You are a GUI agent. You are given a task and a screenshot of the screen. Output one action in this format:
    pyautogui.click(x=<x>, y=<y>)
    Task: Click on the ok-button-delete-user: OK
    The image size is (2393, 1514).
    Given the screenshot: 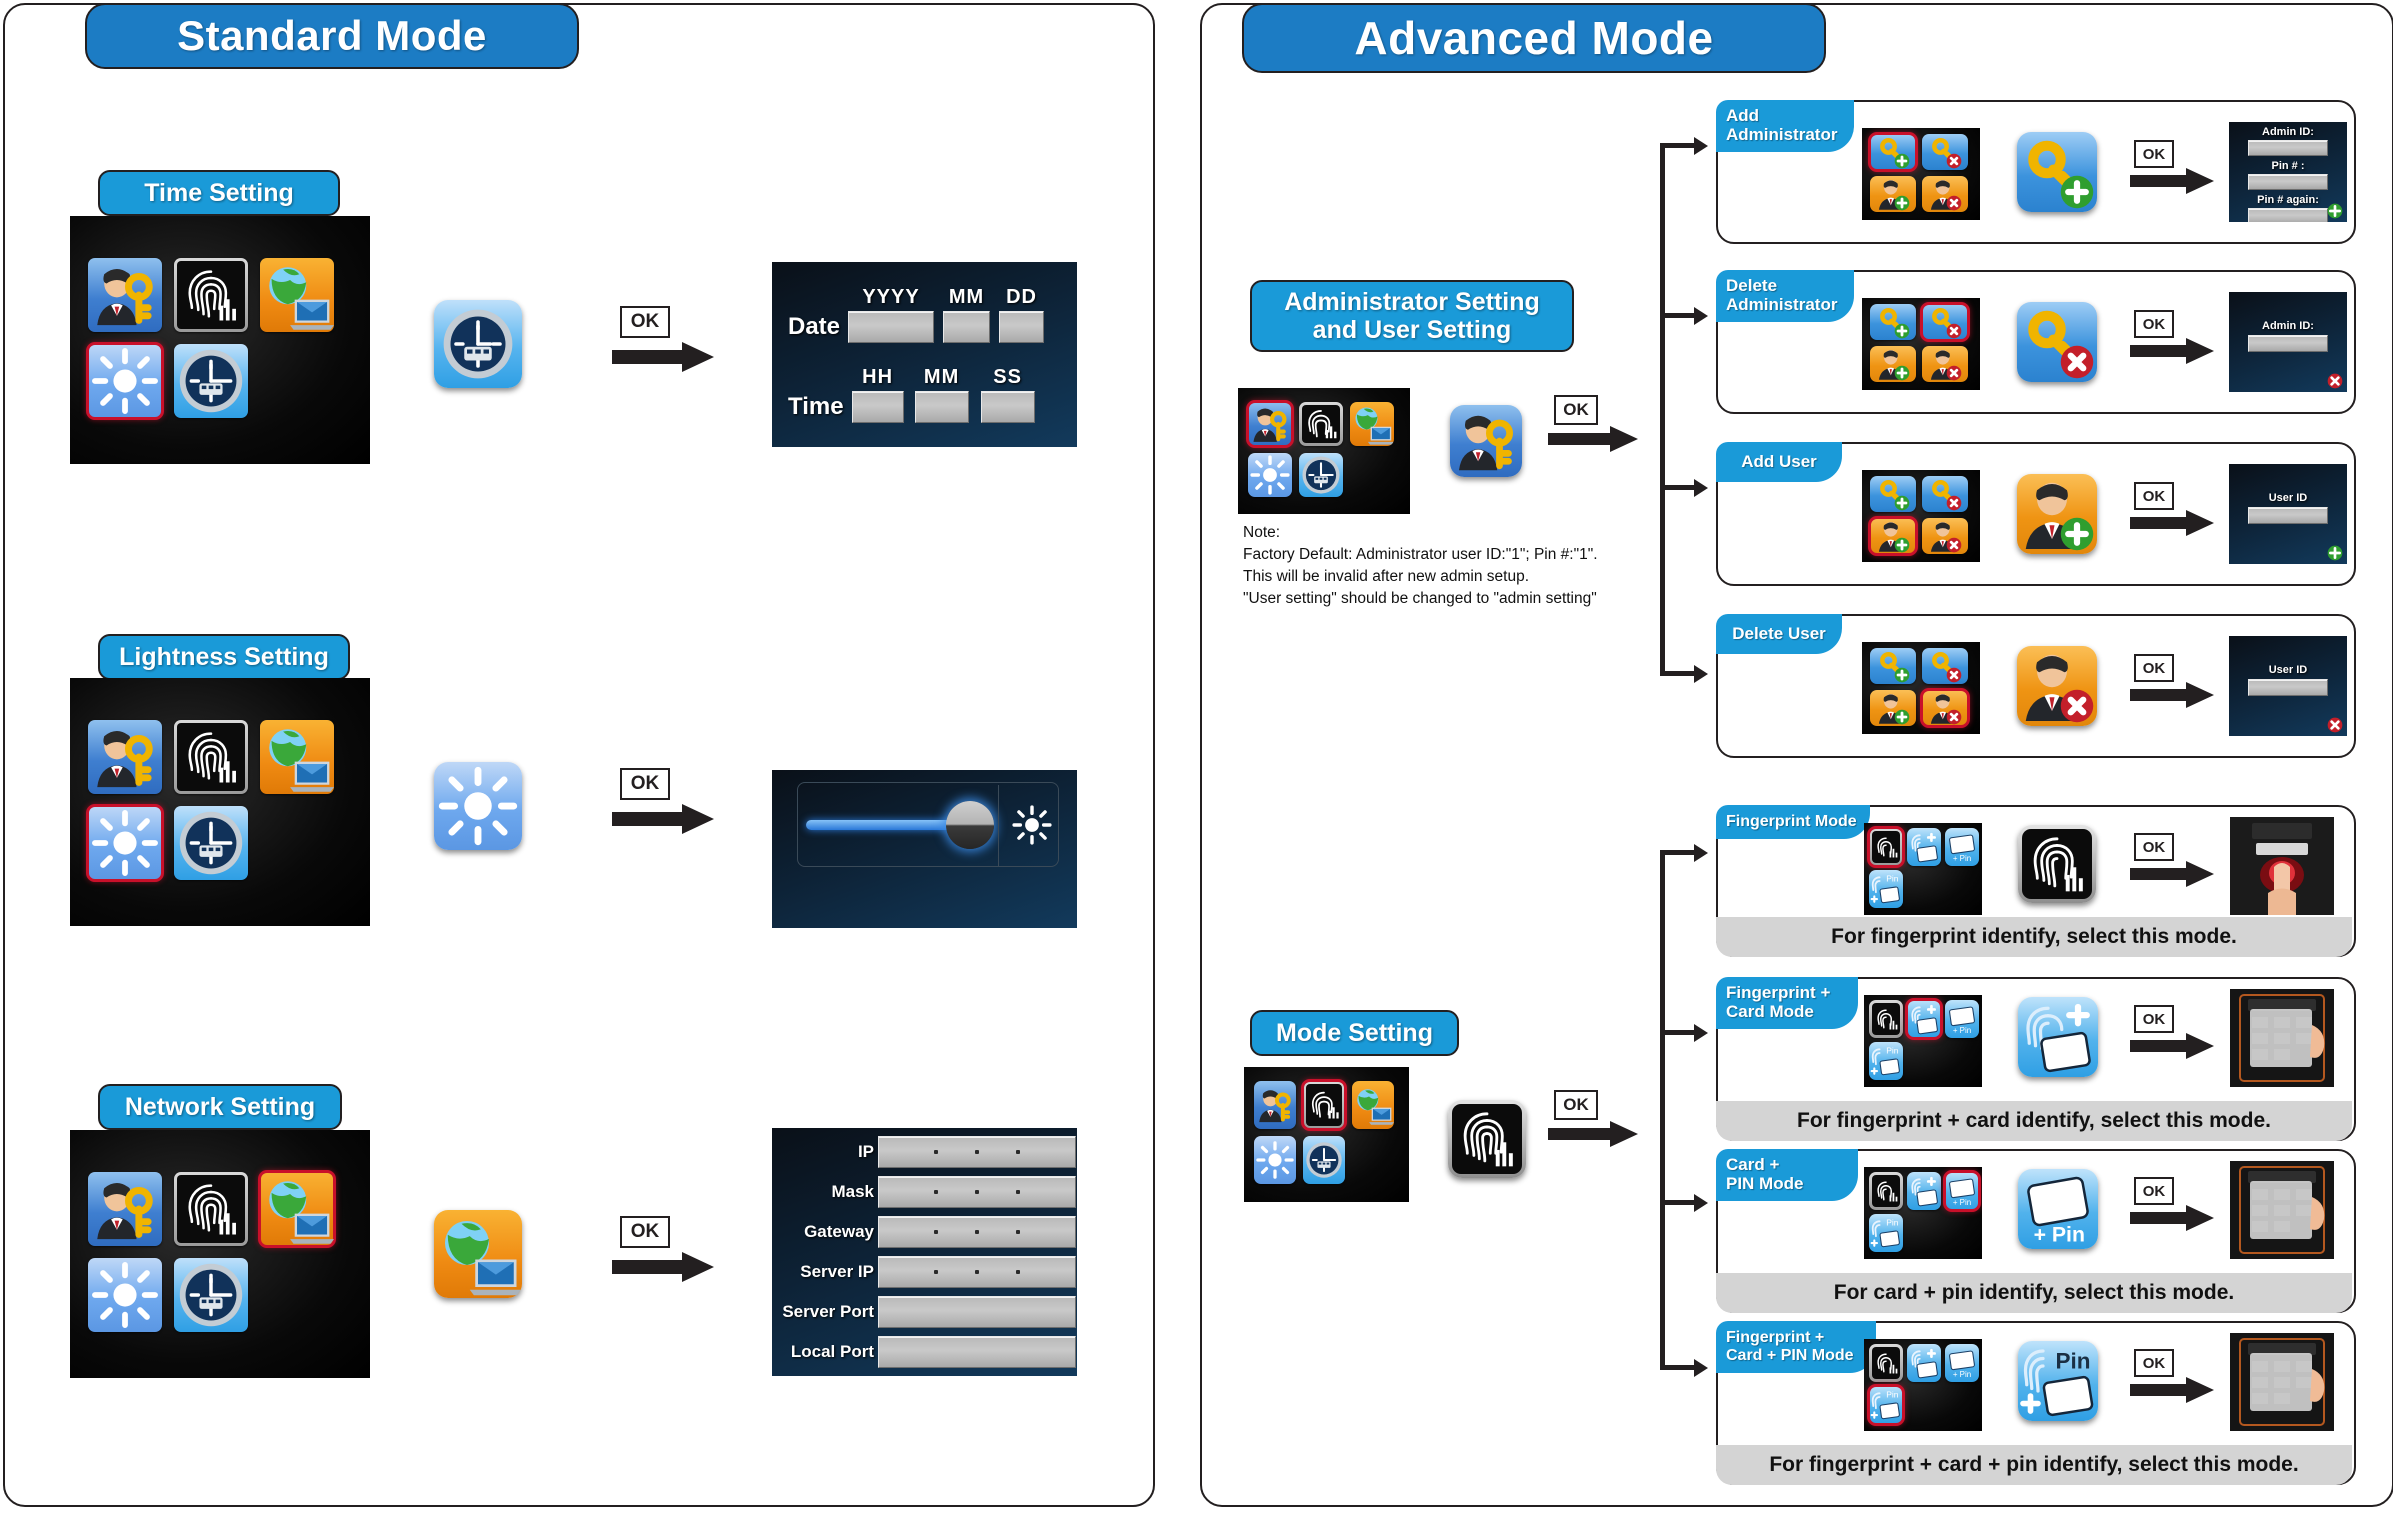 What is the action you would take?
    pyautogui.click(x=2154, y=668)
    